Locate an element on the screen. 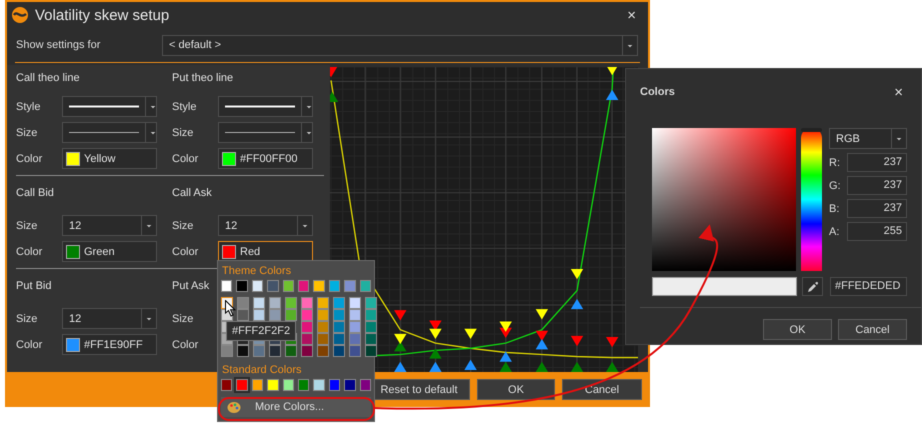 The image size is (922, 423). dialog-title: Colors is located at coordinates (658, 92).